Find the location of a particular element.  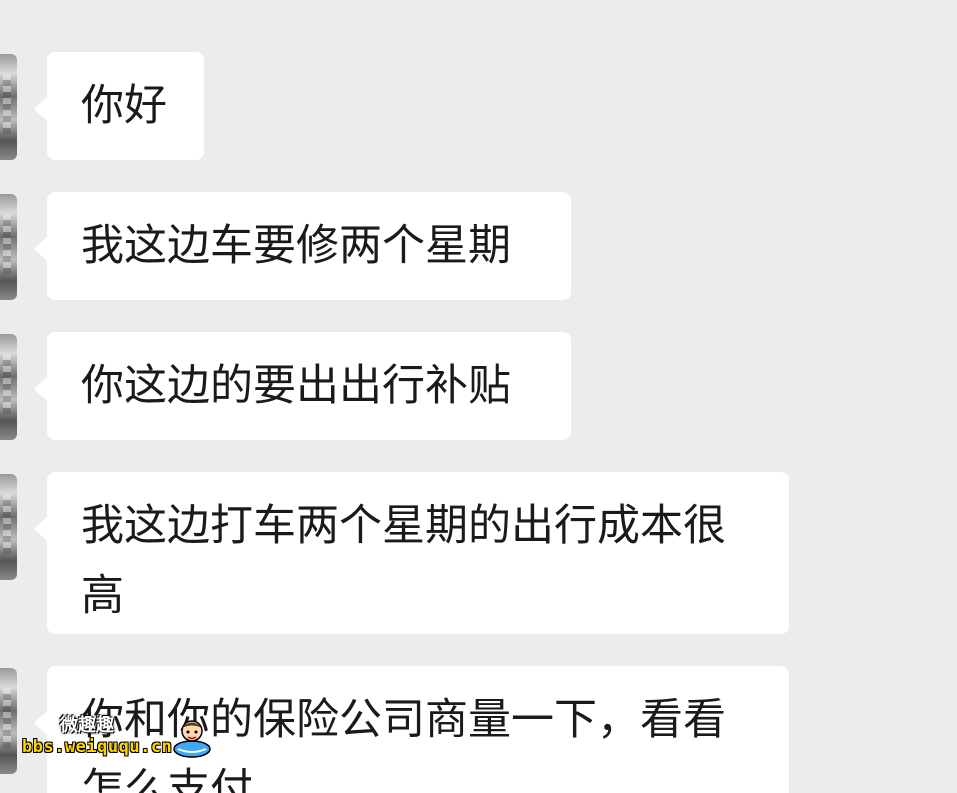

message-bubble: 你好 is located at coordinates (119, 106).